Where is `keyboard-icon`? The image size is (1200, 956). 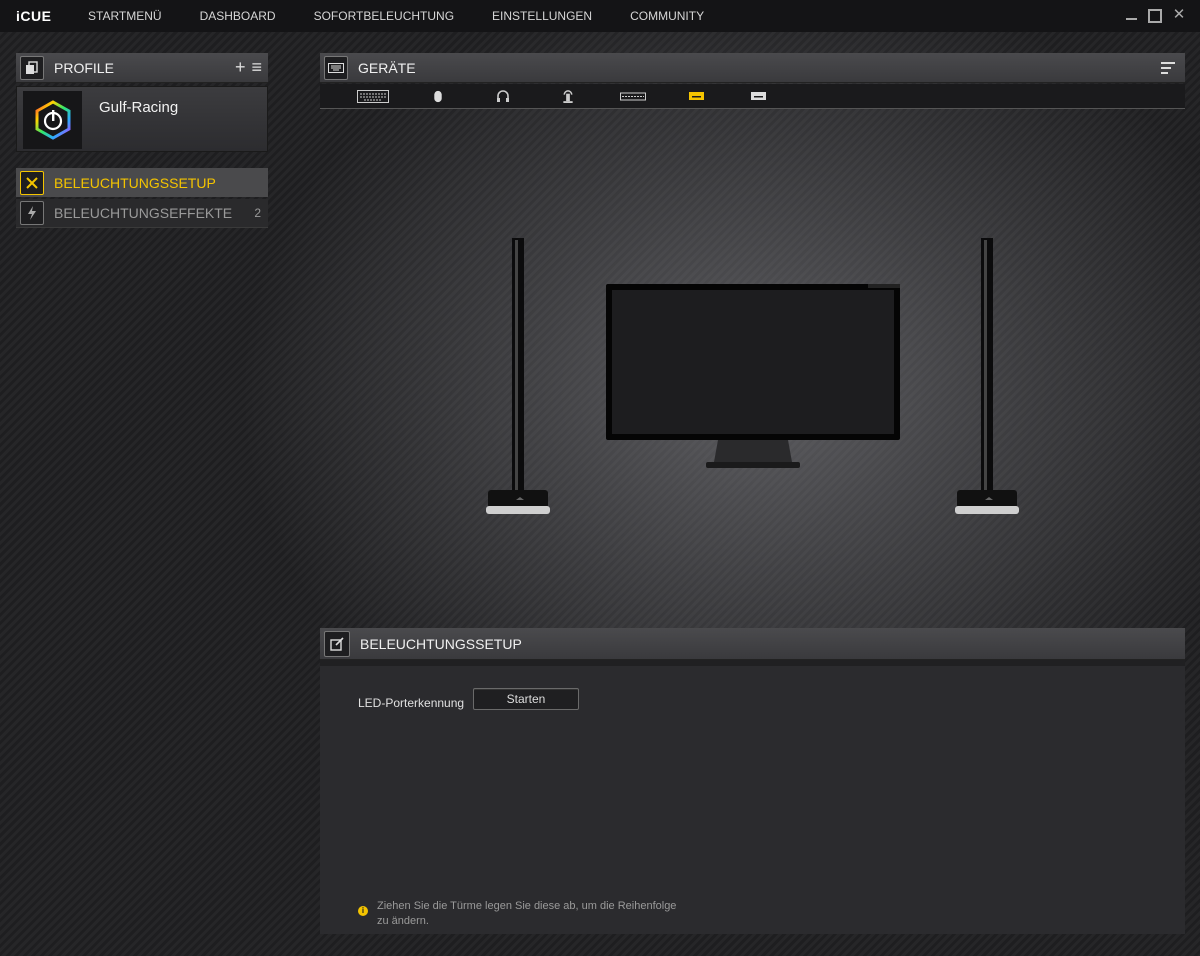 keyboard-icon is located at coordinates (373, 96).